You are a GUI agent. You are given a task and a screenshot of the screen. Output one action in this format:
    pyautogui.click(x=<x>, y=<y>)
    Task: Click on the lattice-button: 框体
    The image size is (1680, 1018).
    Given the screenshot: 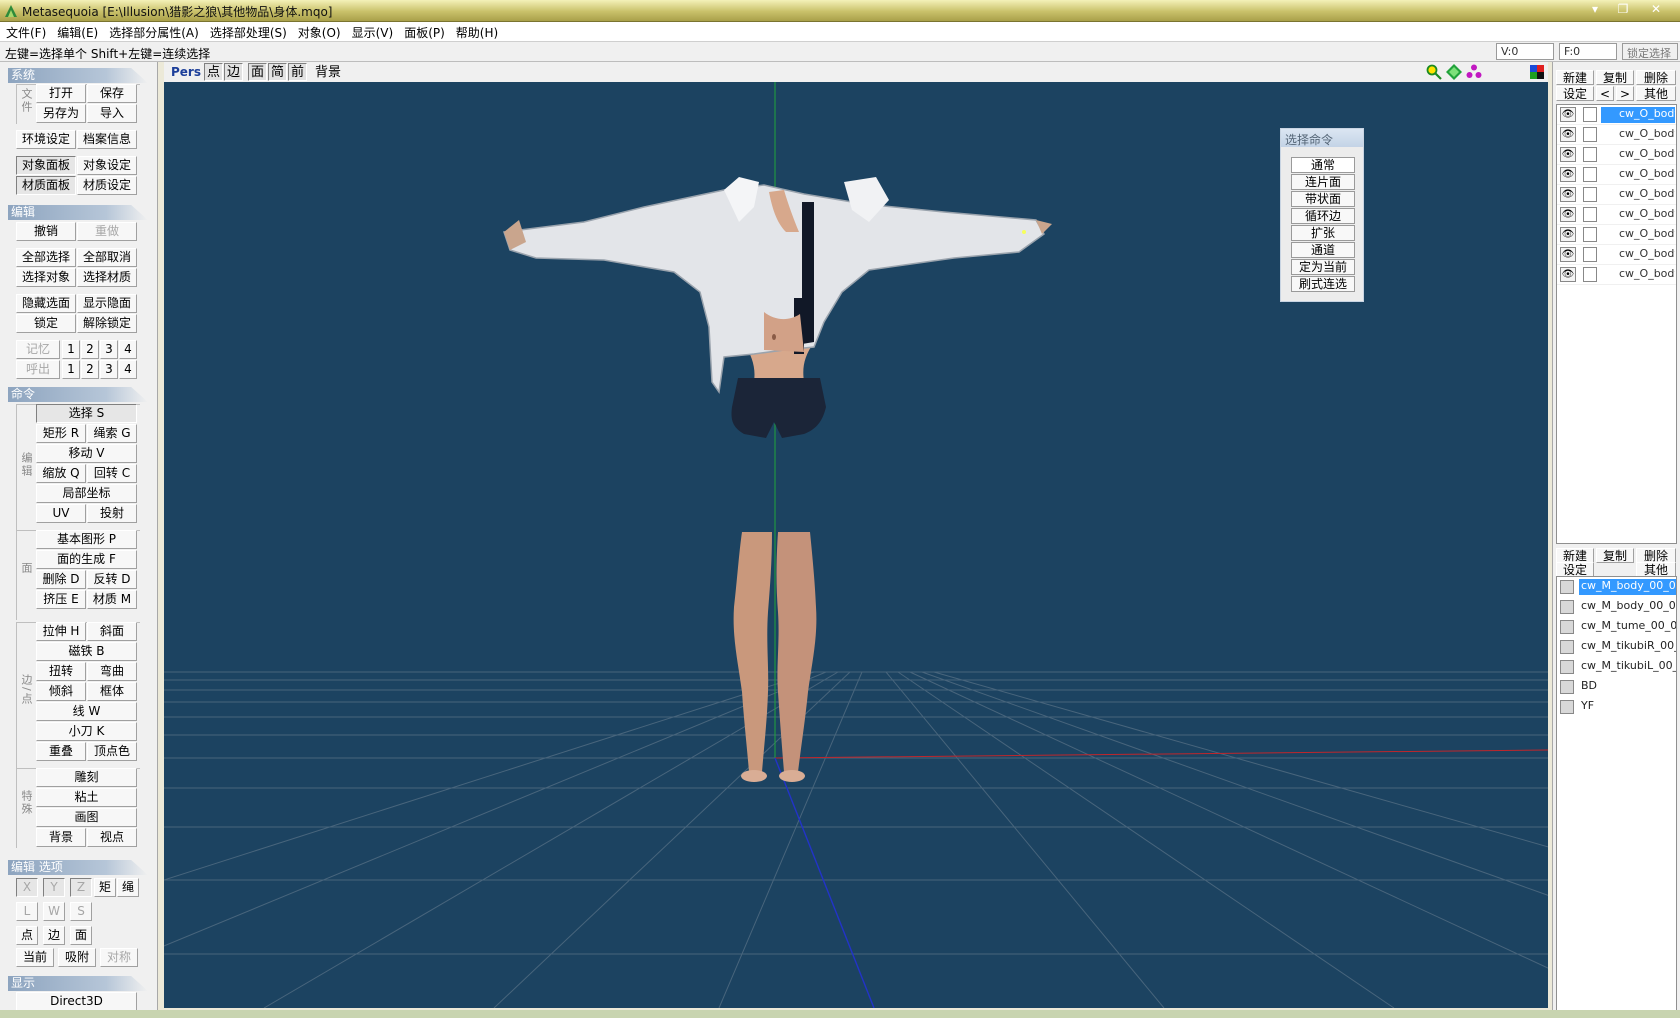 What is the action you would take?
    pyautogui.click(x=112, y=691)
    